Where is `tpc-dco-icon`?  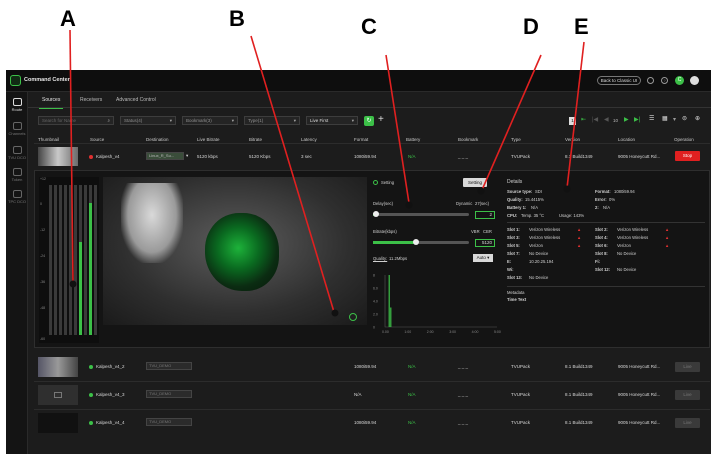 tpc-dco-icon is located at coordinates (17, 194).